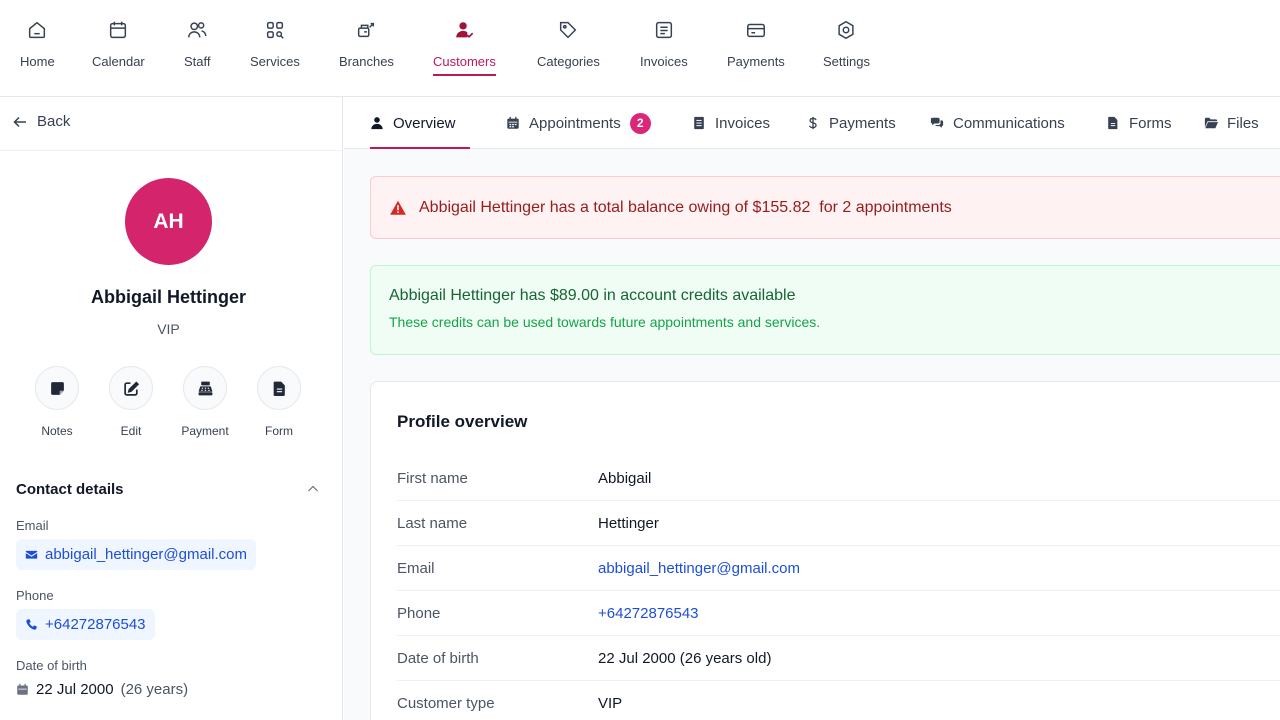 Image resolution: width=1280 pixels, height=720 pixels. I want to click on nav-label: Payments, so click(756, 61).